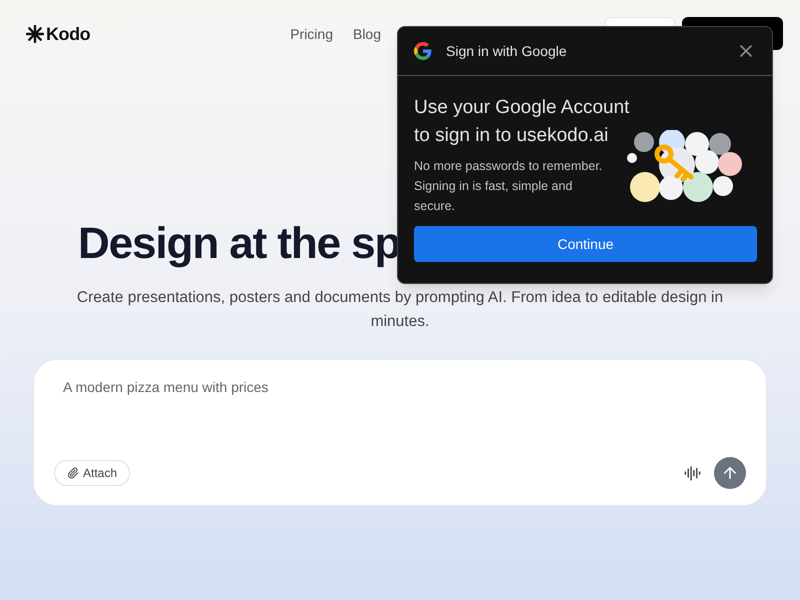 This screenshot has width=800, height=600. Describe the element at coordinates (92, 473) in the screenshot. I see `attach-button: Attach` at that location.